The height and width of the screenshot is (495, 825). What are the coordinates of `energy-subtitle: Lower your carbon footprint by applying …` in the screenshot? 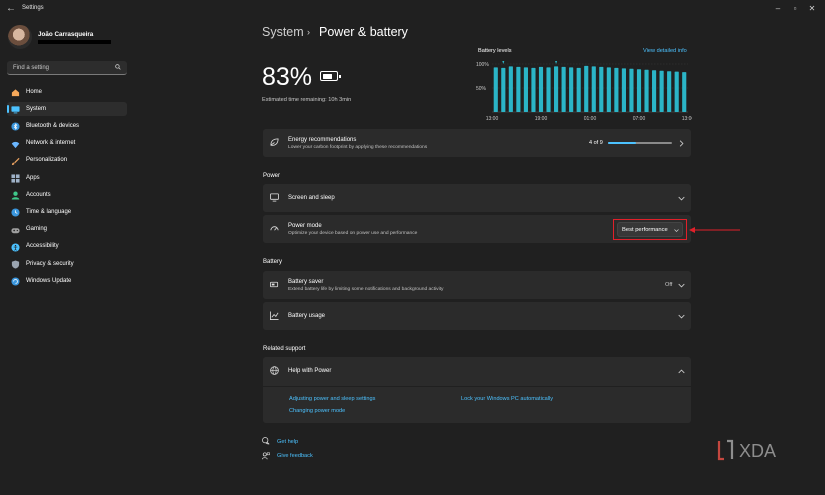 It's located at (358, 147).